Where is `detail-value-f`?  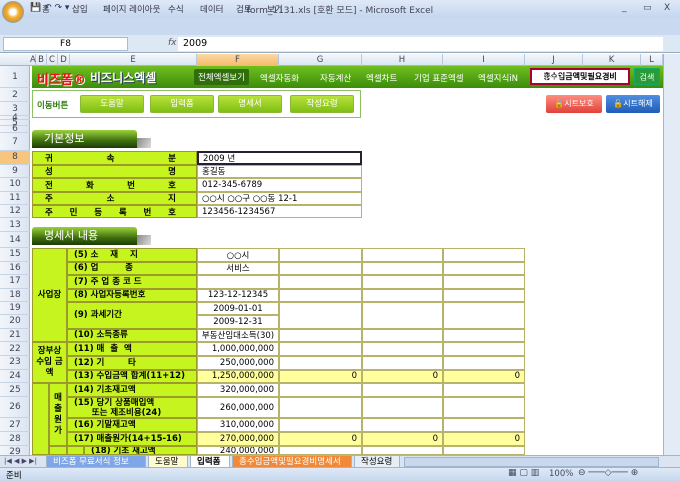
detail-value-f is located at coordinates (238, 282).